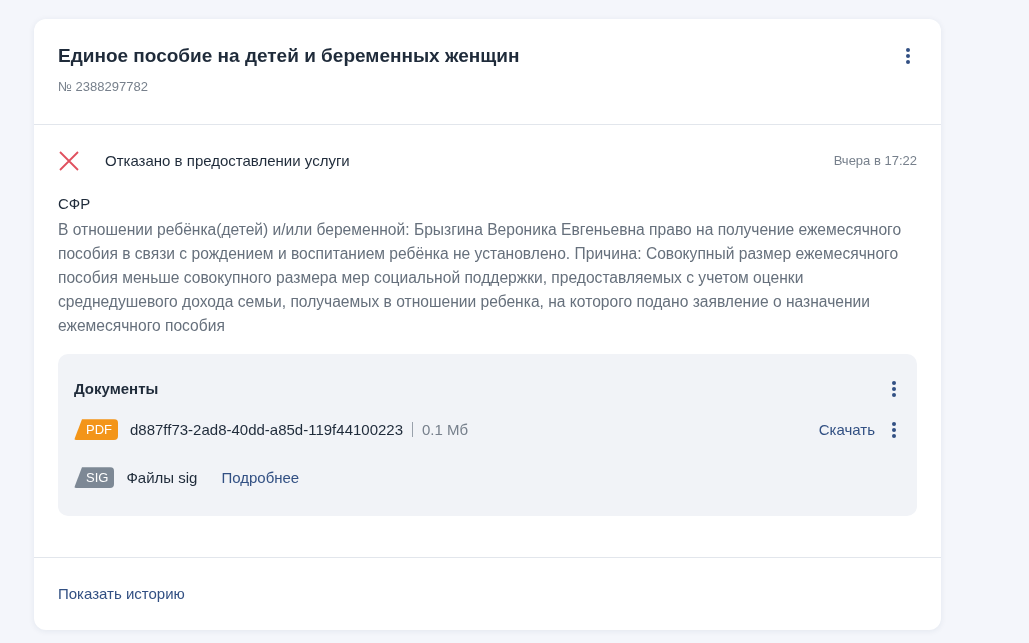 The height and width of the screenshot is (643, 1029). I want to click on decision-text: В отношении ребёнка(детей) и/или беременной: Брызгина Вероника Евгеньевна право на получение ежемесячного пособия в связи с рождением и воспитанием ребёнка не установлено. Причина: Совокупный размер ежемесячного пособия меньше совокупного размера мер социальной поддержки, предоставляемых с учетом оценки среднедушевого дохода семьи, получаемых в отношении ребенка, на которого подано заявление о назначении ежемесячного пособия, so click(480, 277).